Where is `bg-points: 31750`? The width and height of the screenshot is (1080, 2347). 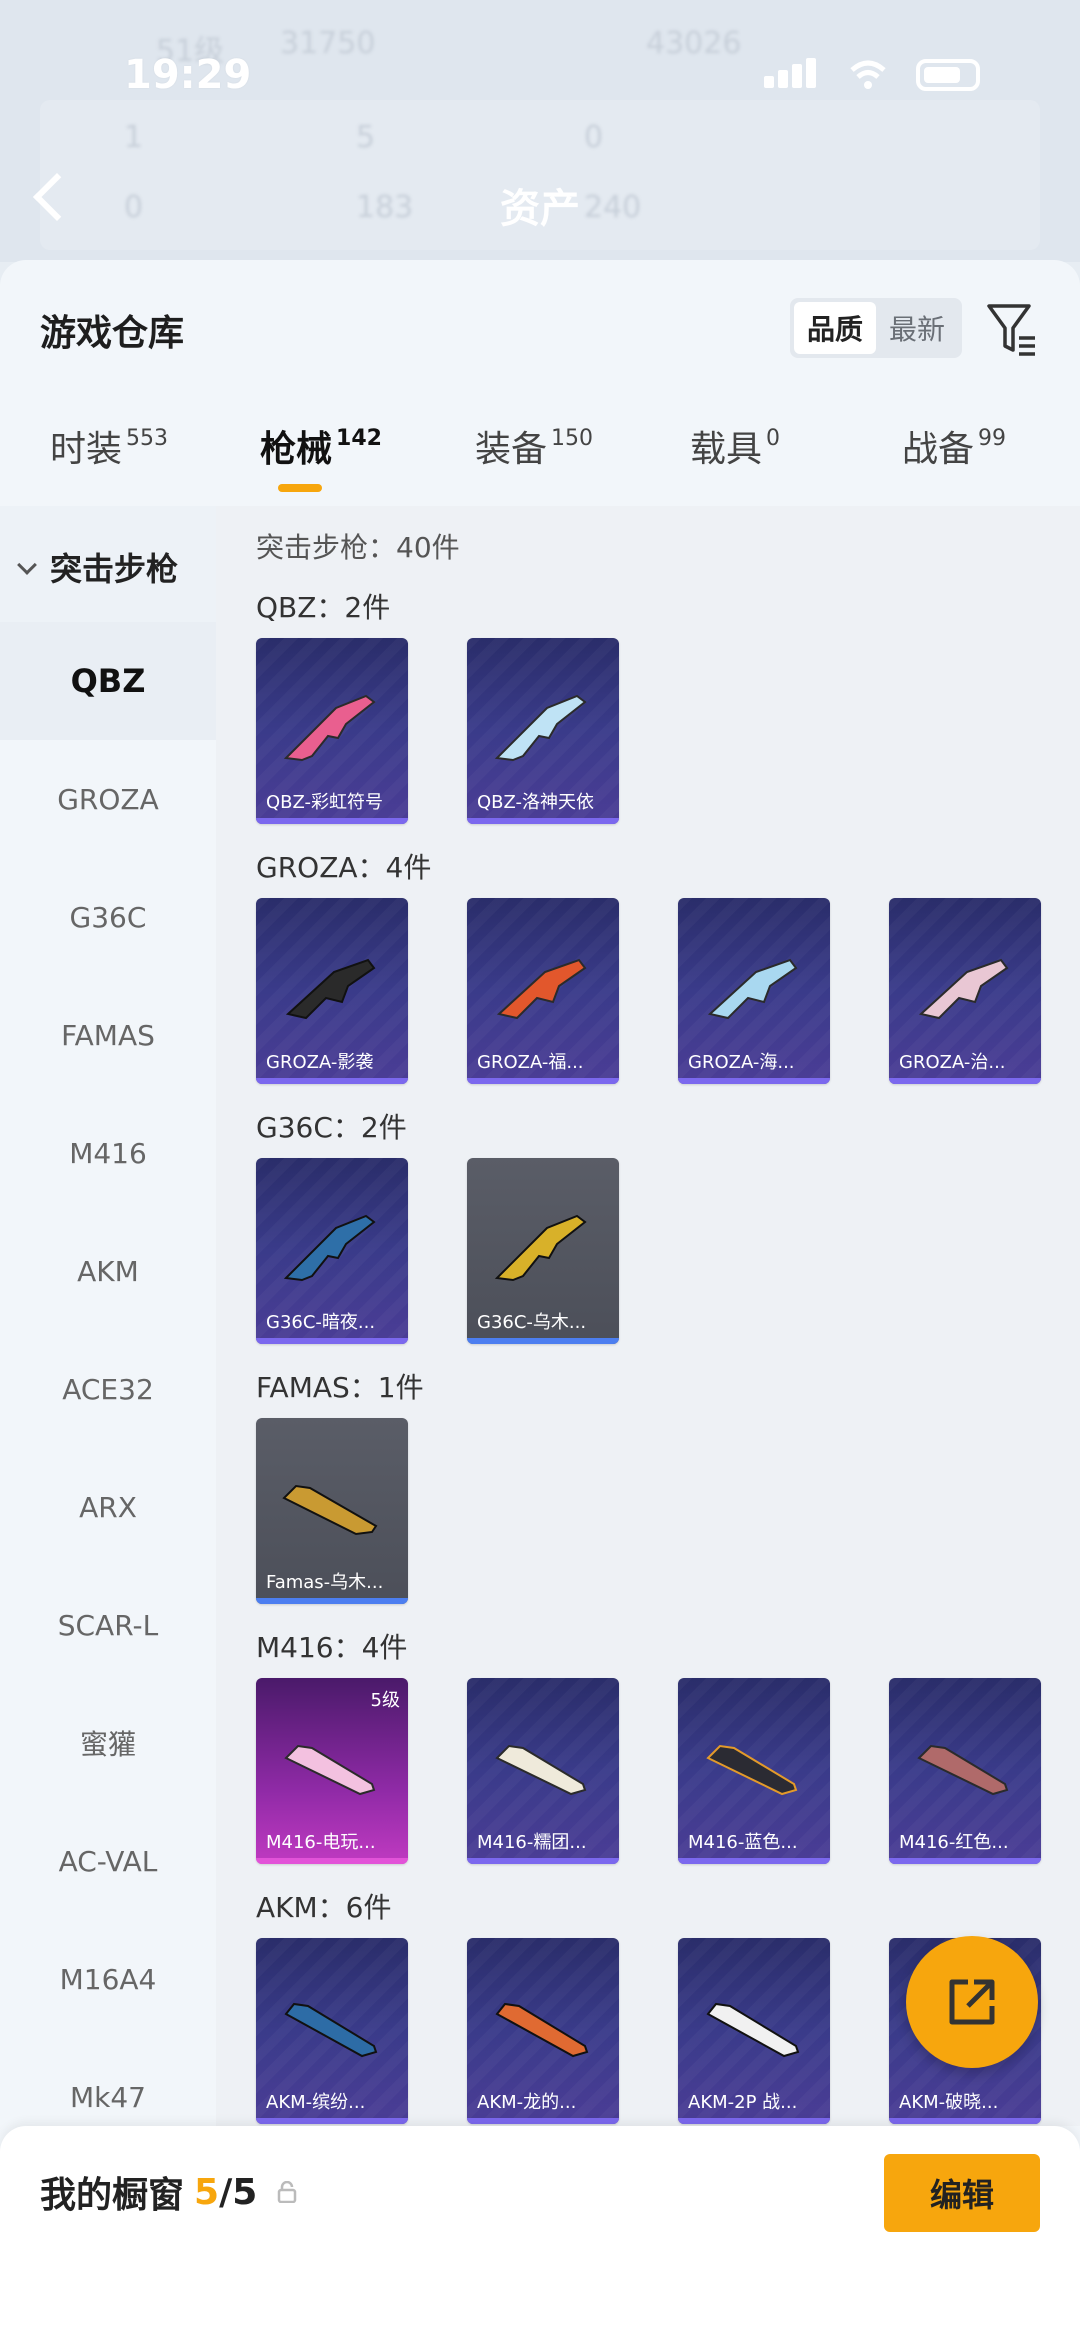
bg-points: 31750 is located at coordinates (328, 43).